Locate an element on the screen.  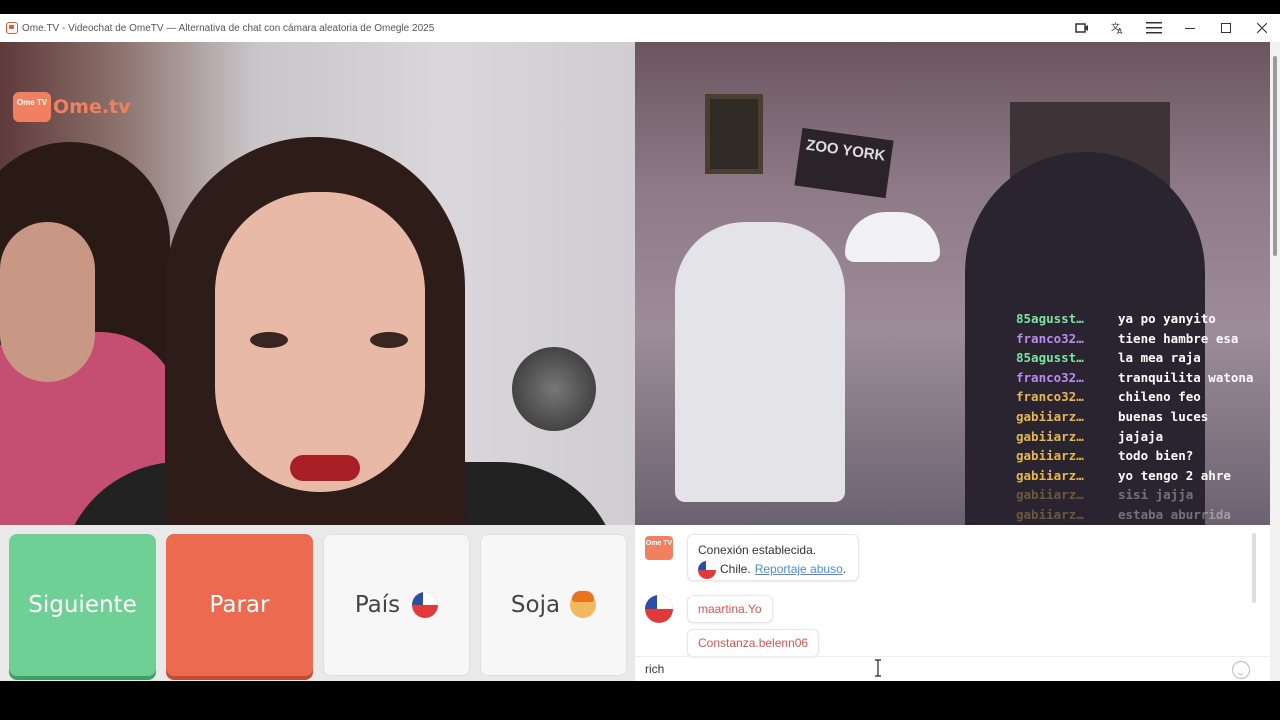
gender-button: Soja is located at coordinates (553, 605).